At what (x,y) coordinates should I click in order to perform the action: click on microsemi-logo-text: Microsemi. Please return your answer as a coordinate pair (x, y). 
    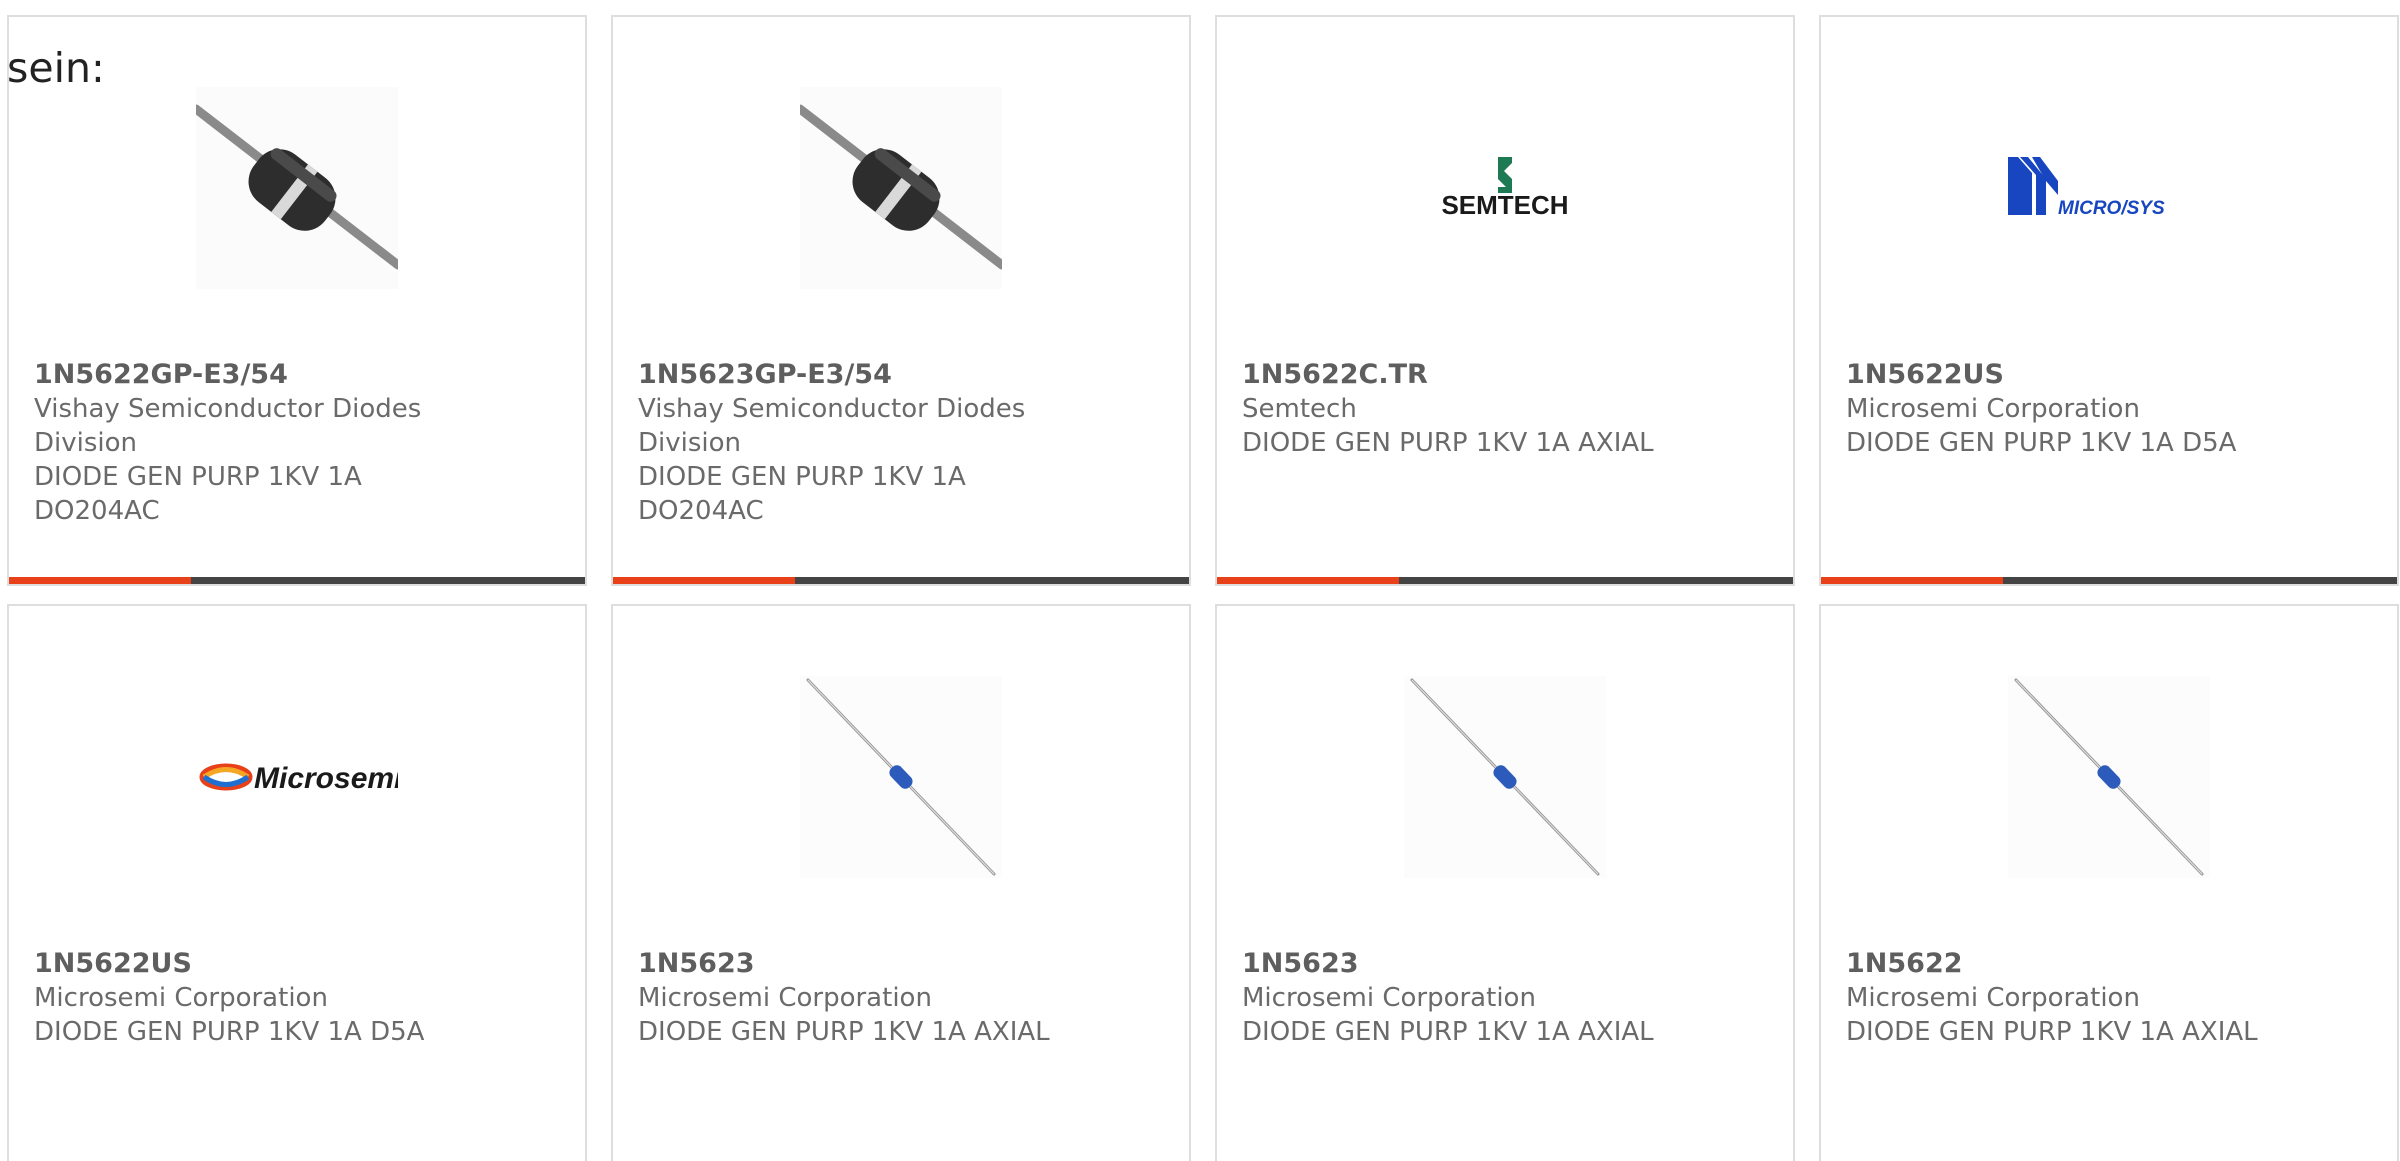
    Looking at the image, I should click on (326, 778).